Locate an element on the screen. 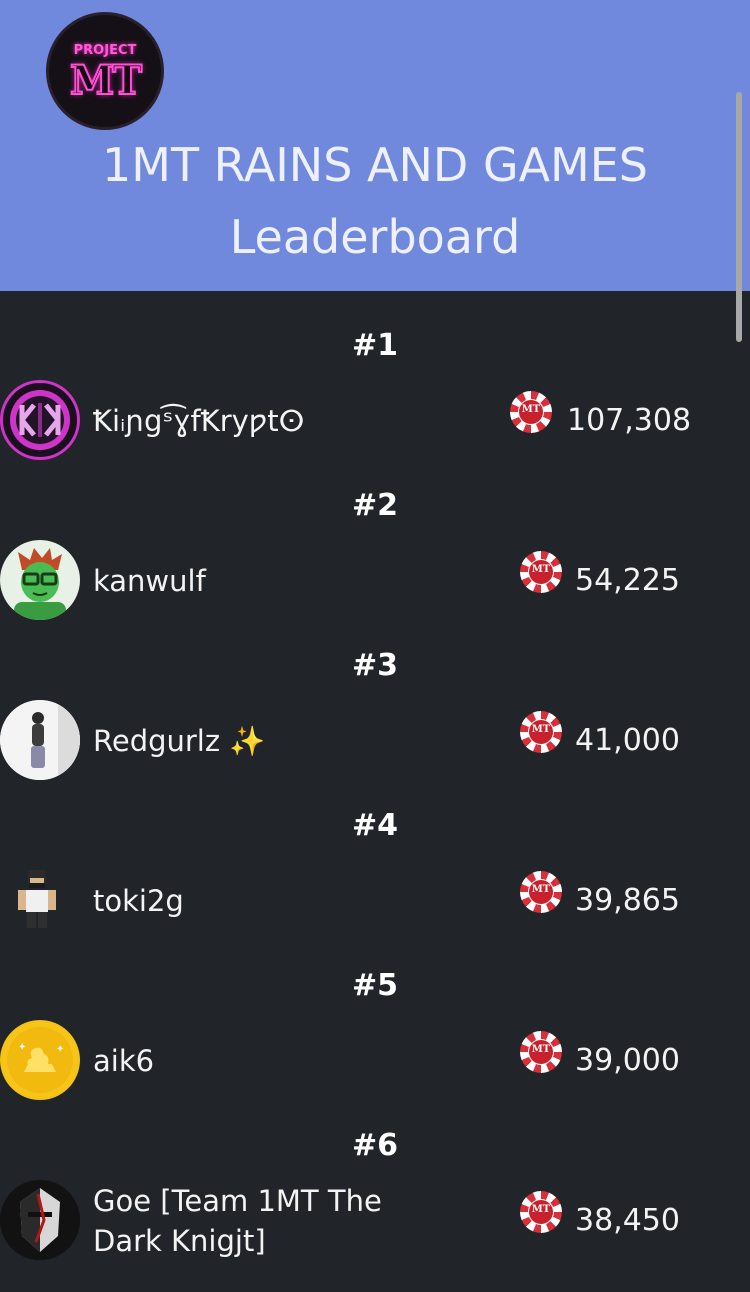 This screenshot has height=1292, width=750. rank-label: #1 is located at coordinates (374, 345).